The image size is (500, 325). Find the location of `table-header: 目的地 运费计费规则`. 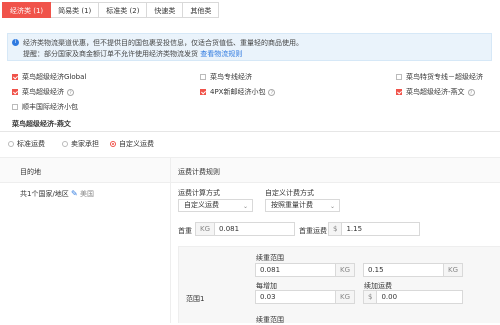

table-header: 目的地 运费计费规则 is located at coordinates (250, 170).